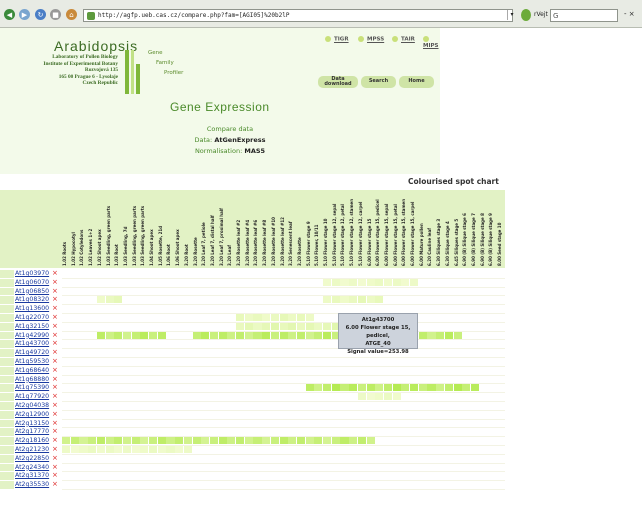 The image size is (642, 523). Describe the element at coordinates (378, 82) in the screenshot. I see `search-button: Search` at that location.